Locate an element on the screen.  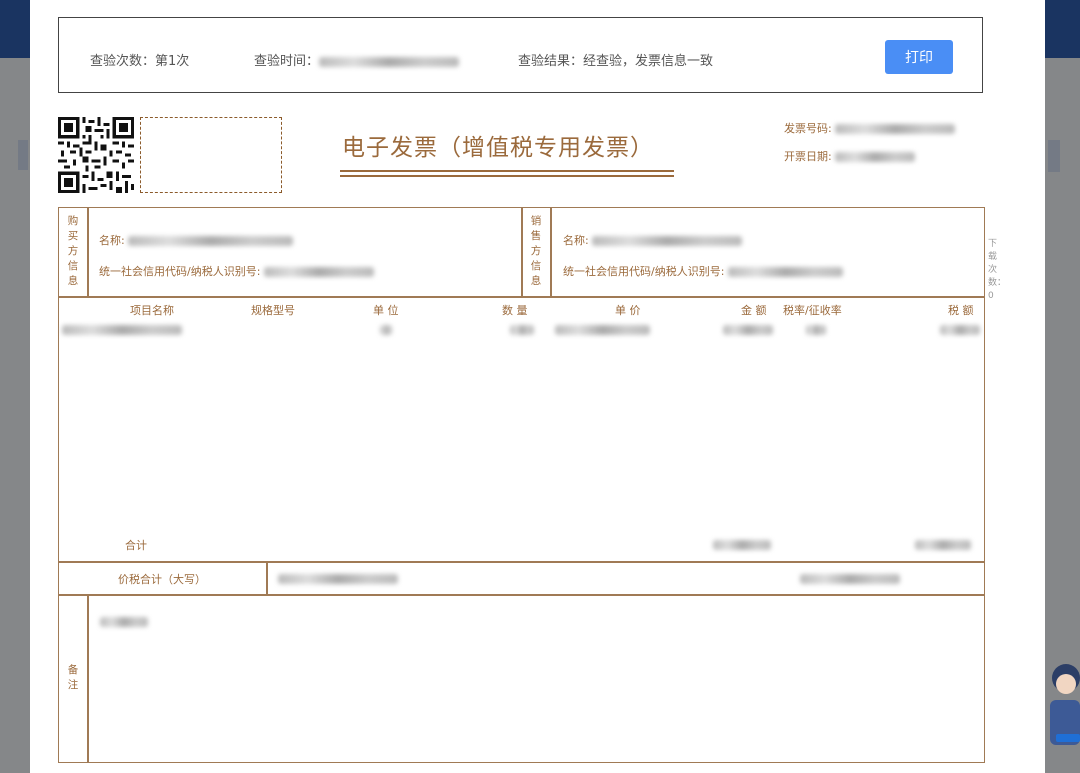
stamp-placeholder is located at coordinates (211, 155).